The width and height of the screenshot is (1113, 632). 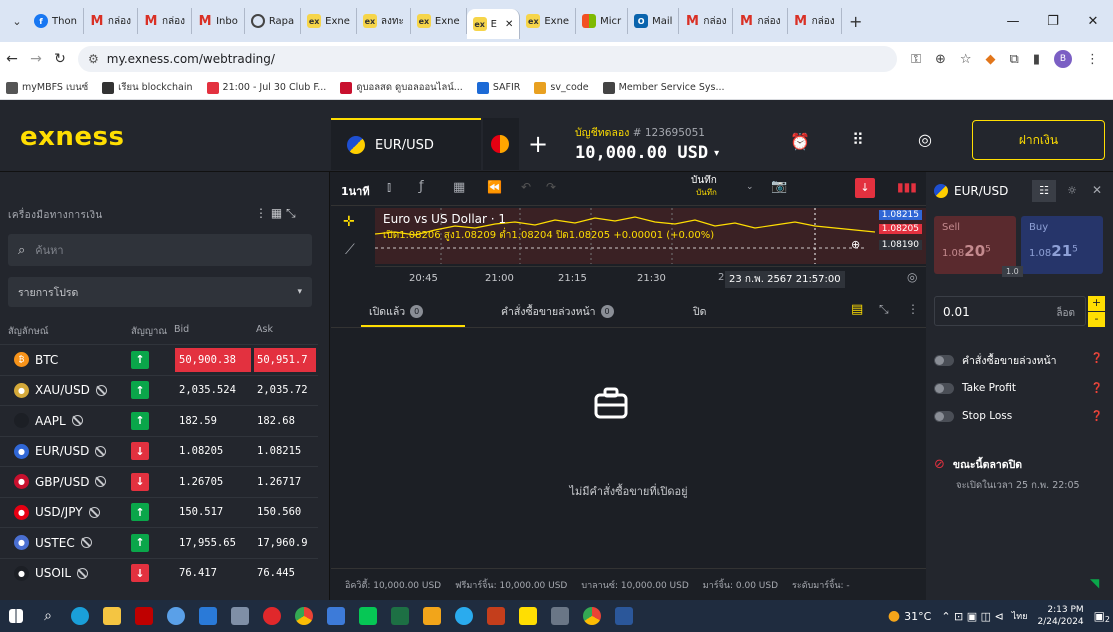 I want to click on powerpoint-icon, so click(x=496, y=616).